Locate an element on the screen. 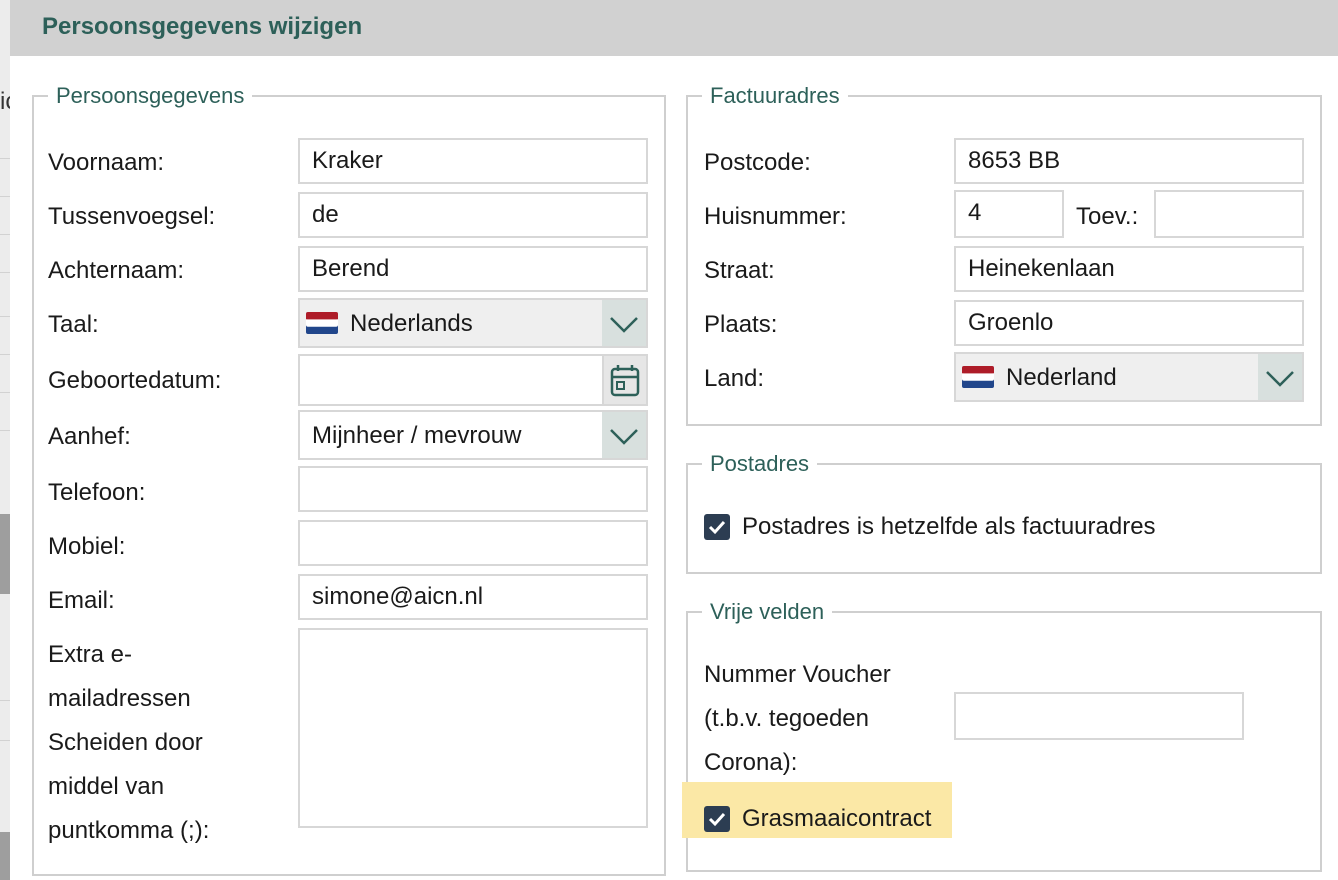 The width and height of the screenshot is (1338, 880). taal-select: Nederlands is located at coordinates (473, 323).